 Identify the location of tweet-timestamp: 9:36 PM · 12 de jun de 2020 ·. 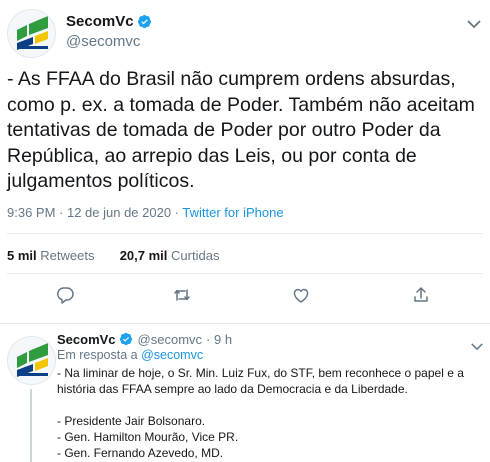
(94, 212).